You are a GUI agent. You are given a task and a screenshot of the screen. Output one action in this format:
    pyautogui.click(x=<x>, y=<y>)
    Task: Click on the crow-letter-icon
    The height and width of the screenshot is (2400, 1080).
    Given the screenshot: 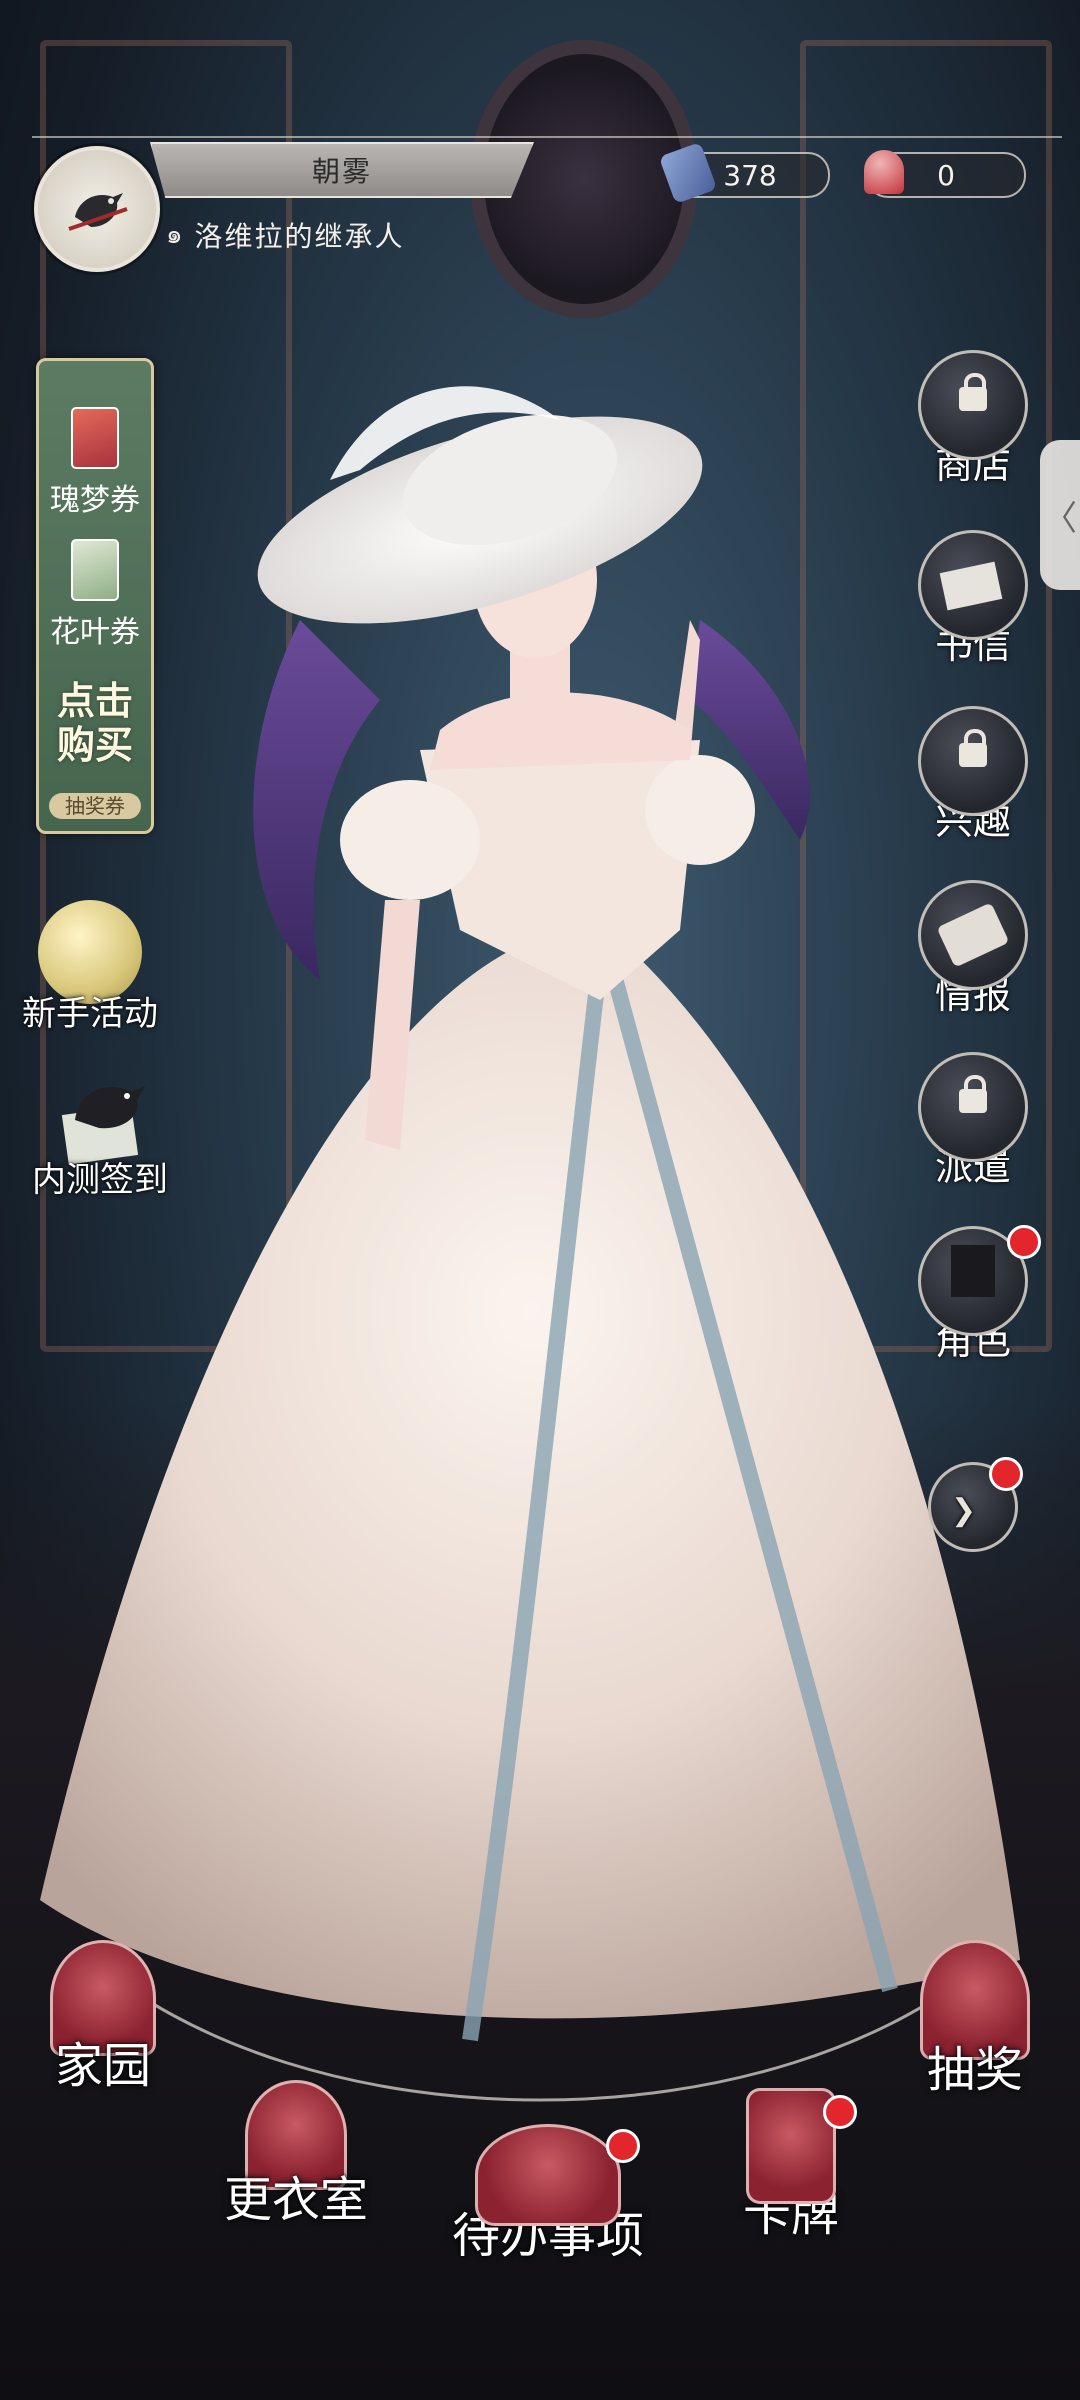 What is the action you would take?
    pyautogui.click(x=103, y=1125)
    